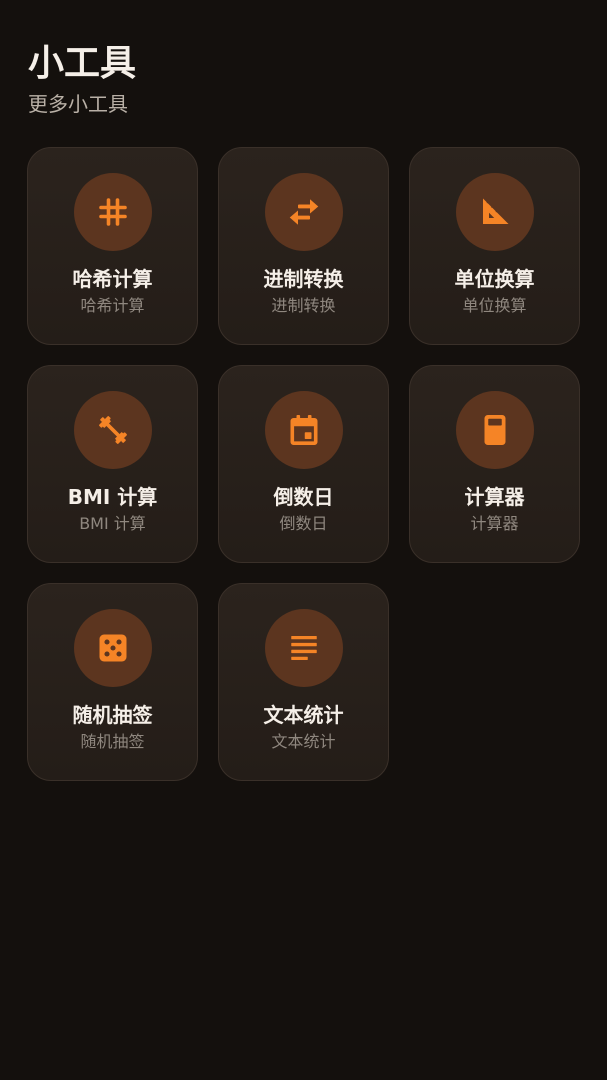 The image size is (607, 1080). I want to click on tool-card-hash: 哈希计算 哈希计算, so click(112, 246).